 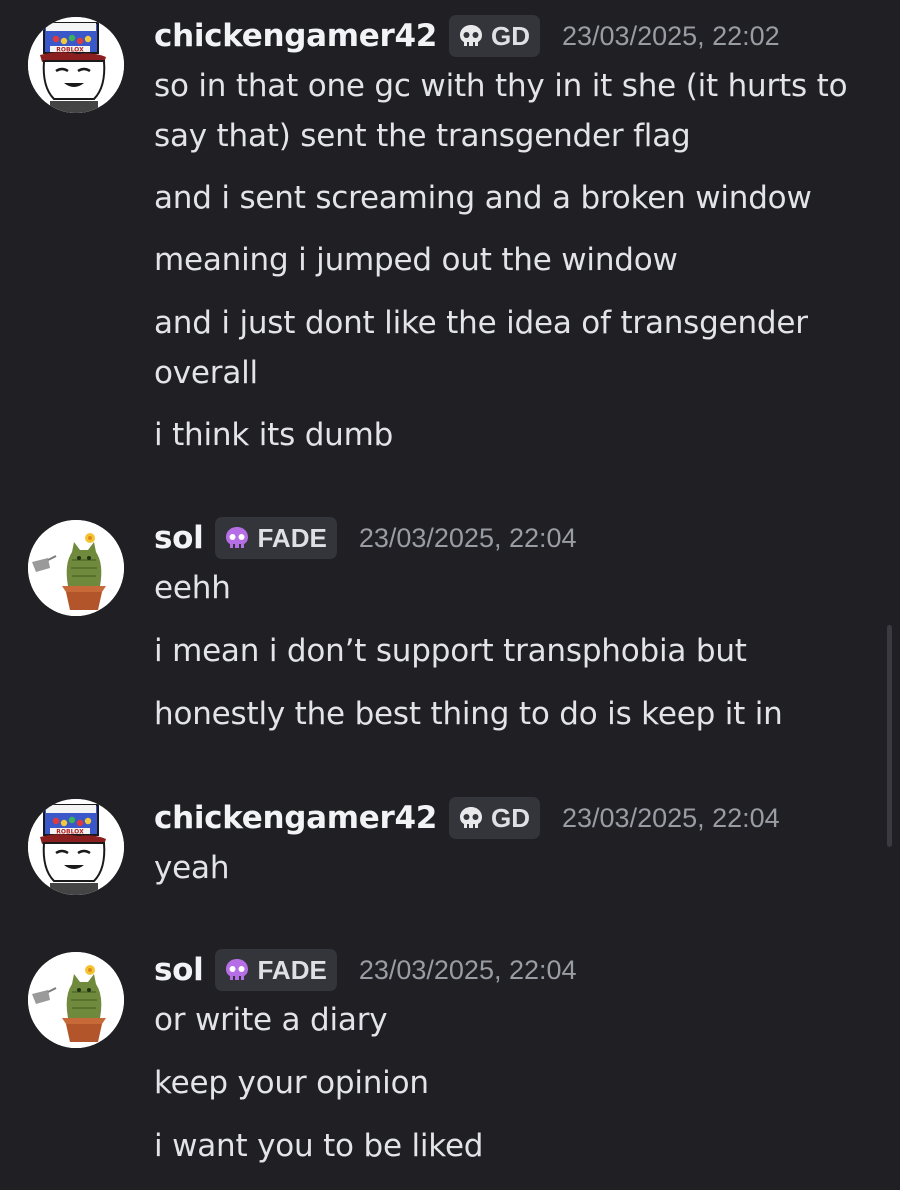 I want to click on message-text: i want you to be liked, so click(x=319, y=1146).